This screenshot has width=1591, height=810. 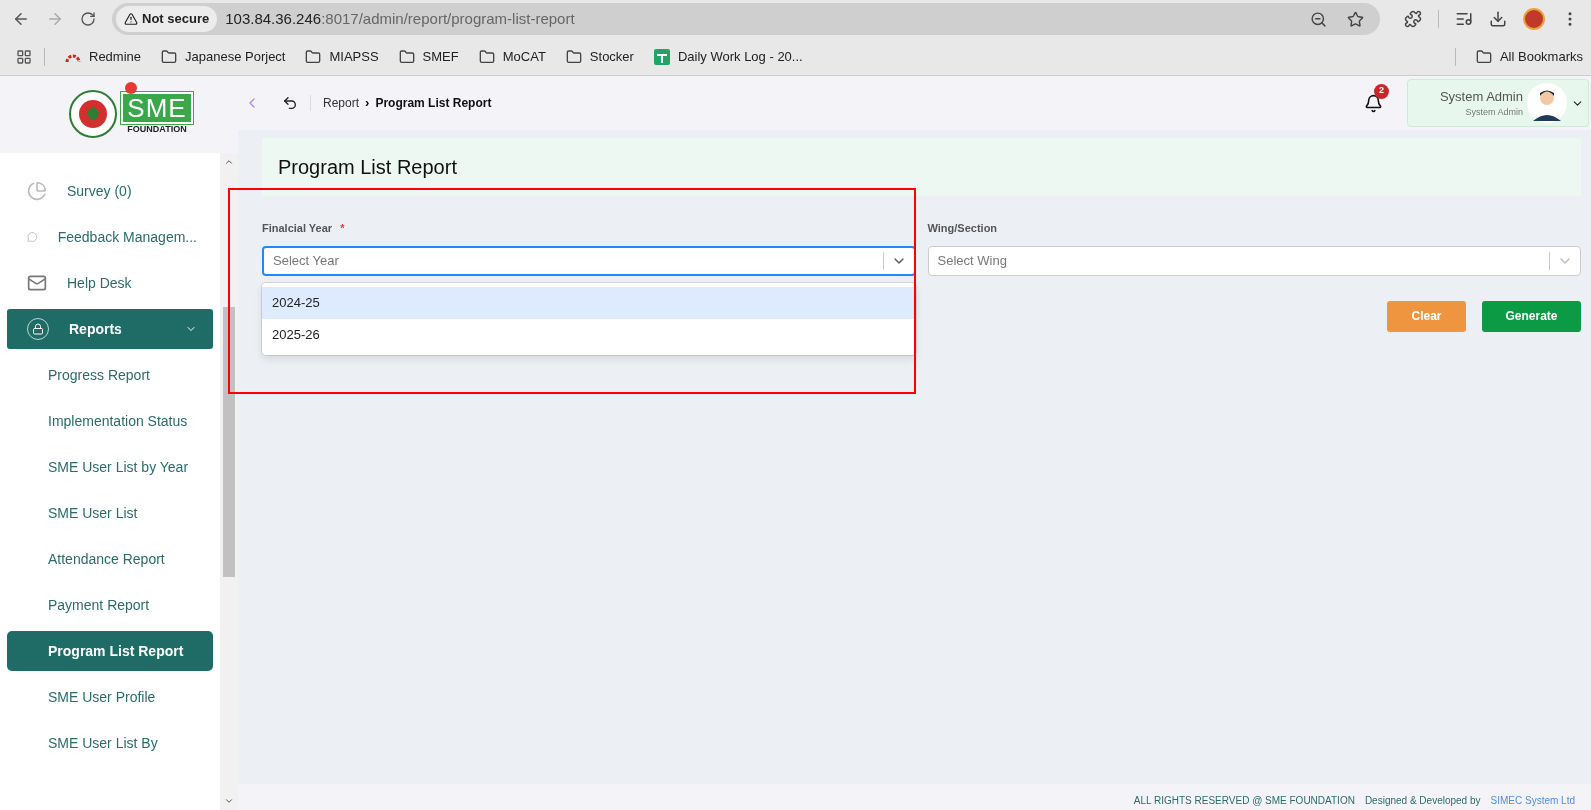 What do you see at coordinates (428, 56) in the screenshot?
I see `bookmark: SMEF` at bounding box center [428, 56].